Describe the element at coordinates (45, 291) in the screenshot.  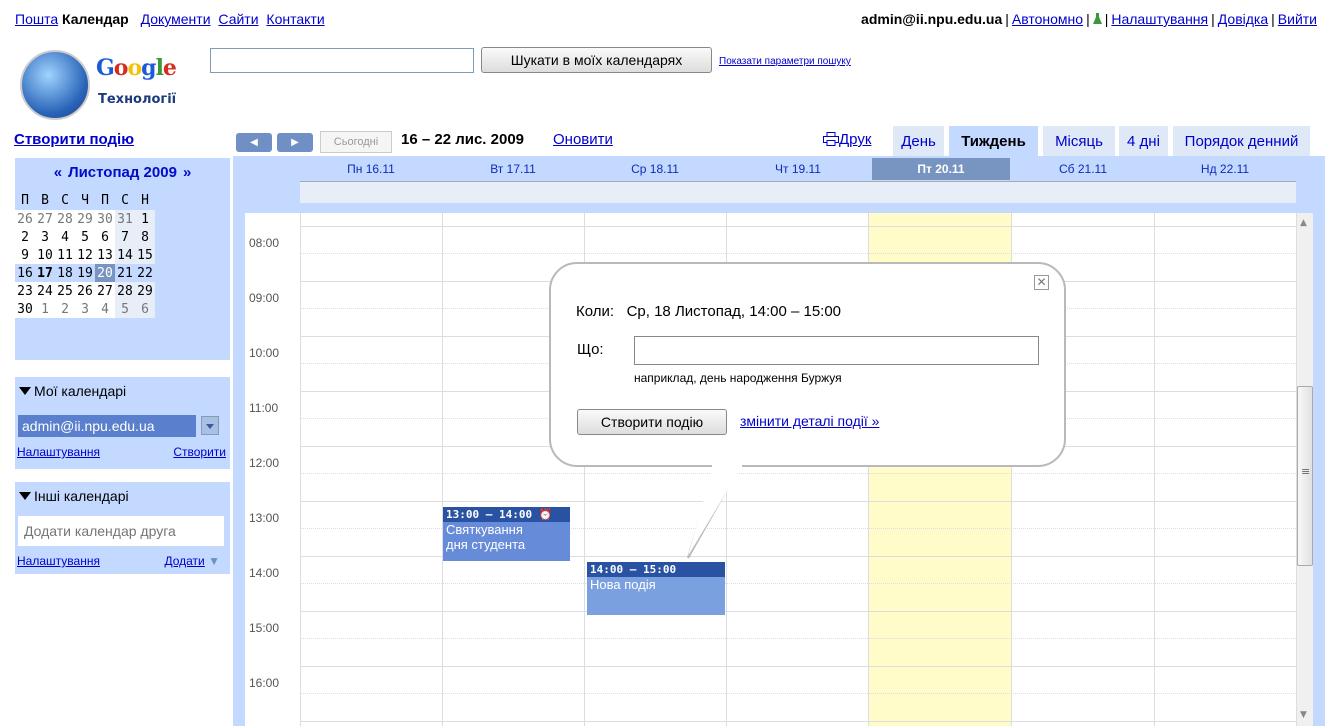
I see `mini-day: 24` at that location.